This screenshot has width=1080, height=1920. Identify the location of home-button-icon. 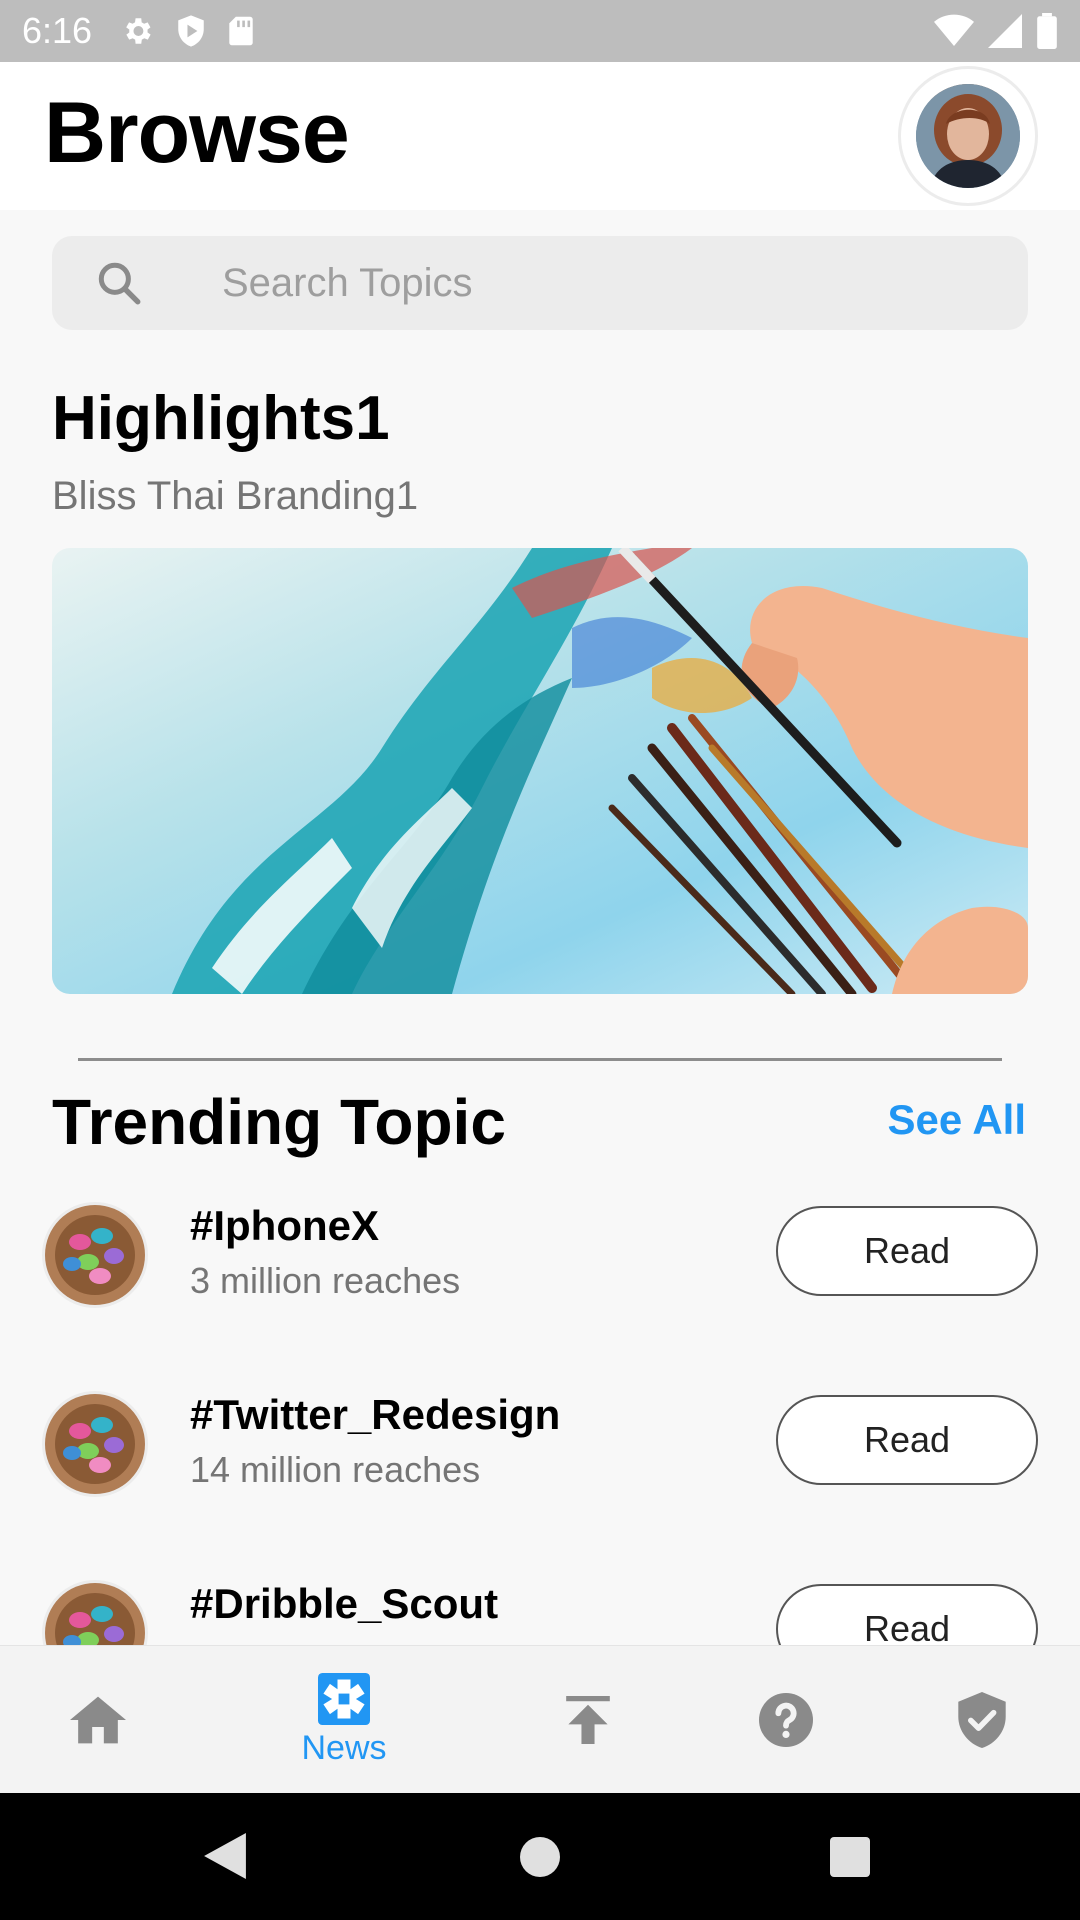
(540, 1857).